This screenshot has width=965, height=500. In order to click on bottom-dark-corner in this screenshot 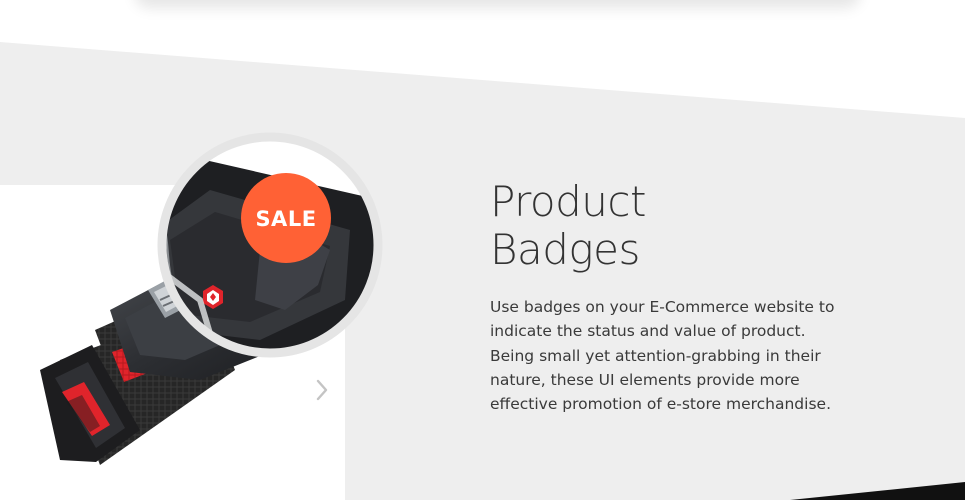, I will do `click(877, 491)`.